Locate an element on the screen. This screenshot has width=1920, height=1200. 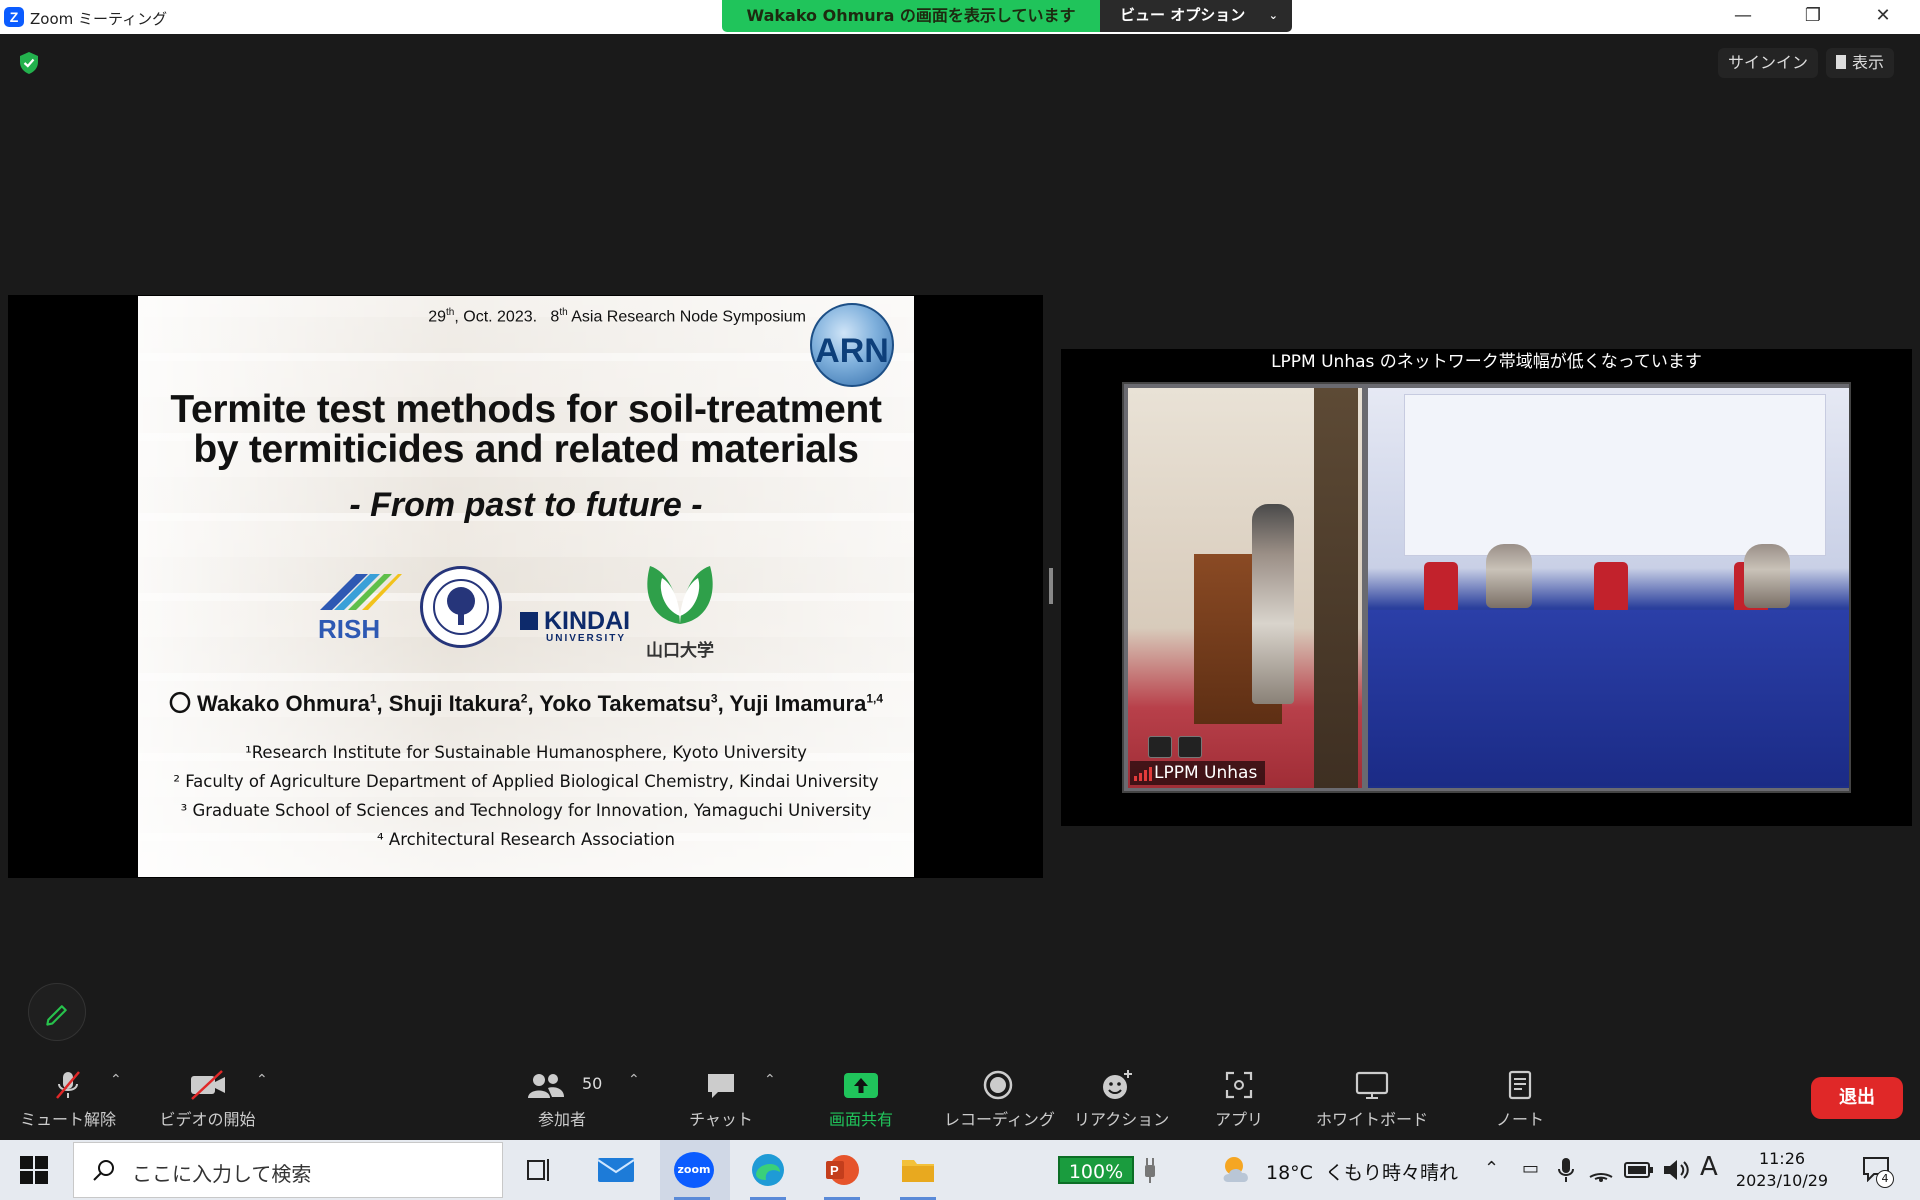
signin-button: サインイン is located at coordinates (1768, 63).